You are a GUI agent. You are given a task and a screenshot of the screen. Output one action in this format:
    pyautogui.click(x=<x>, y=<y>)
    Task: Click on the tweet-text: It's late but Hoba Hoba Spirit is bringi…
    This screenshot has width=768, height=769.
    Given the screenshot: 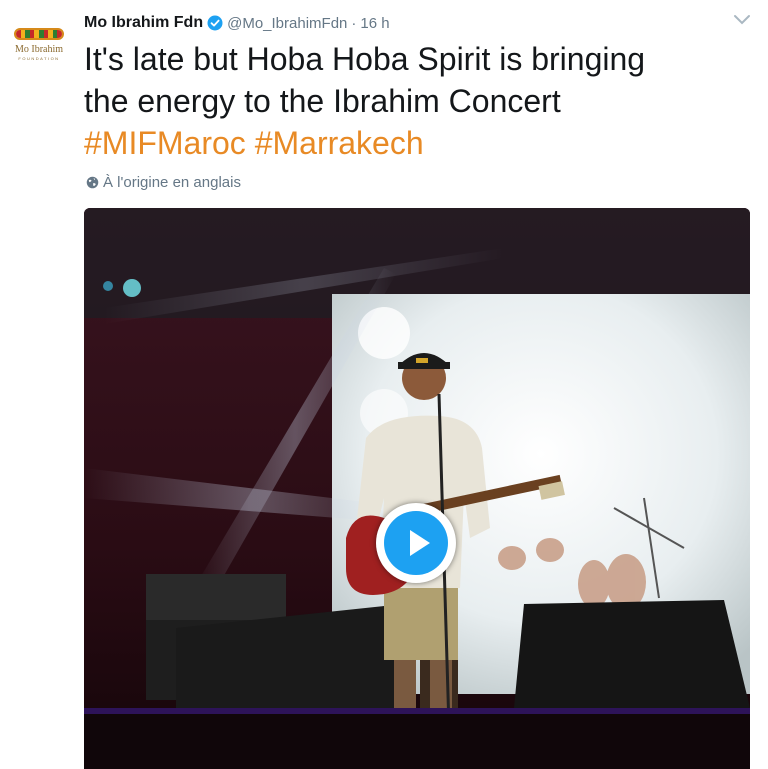 What is the action you would take?
    pyautogui.click(x=414, y=101)
    